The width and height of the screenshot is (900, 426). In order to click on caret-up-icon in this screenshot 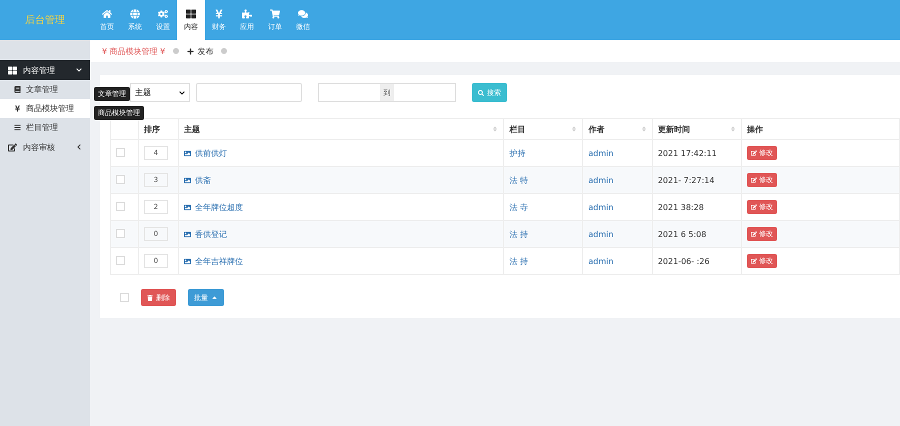, I will do `click(214, 297)`.